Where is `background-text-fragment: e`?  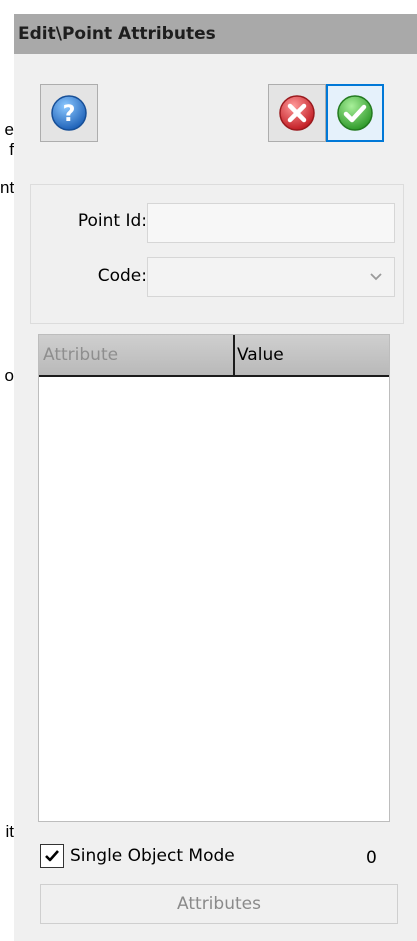
background-text-fragment: e is located at coordinates (9, 129).